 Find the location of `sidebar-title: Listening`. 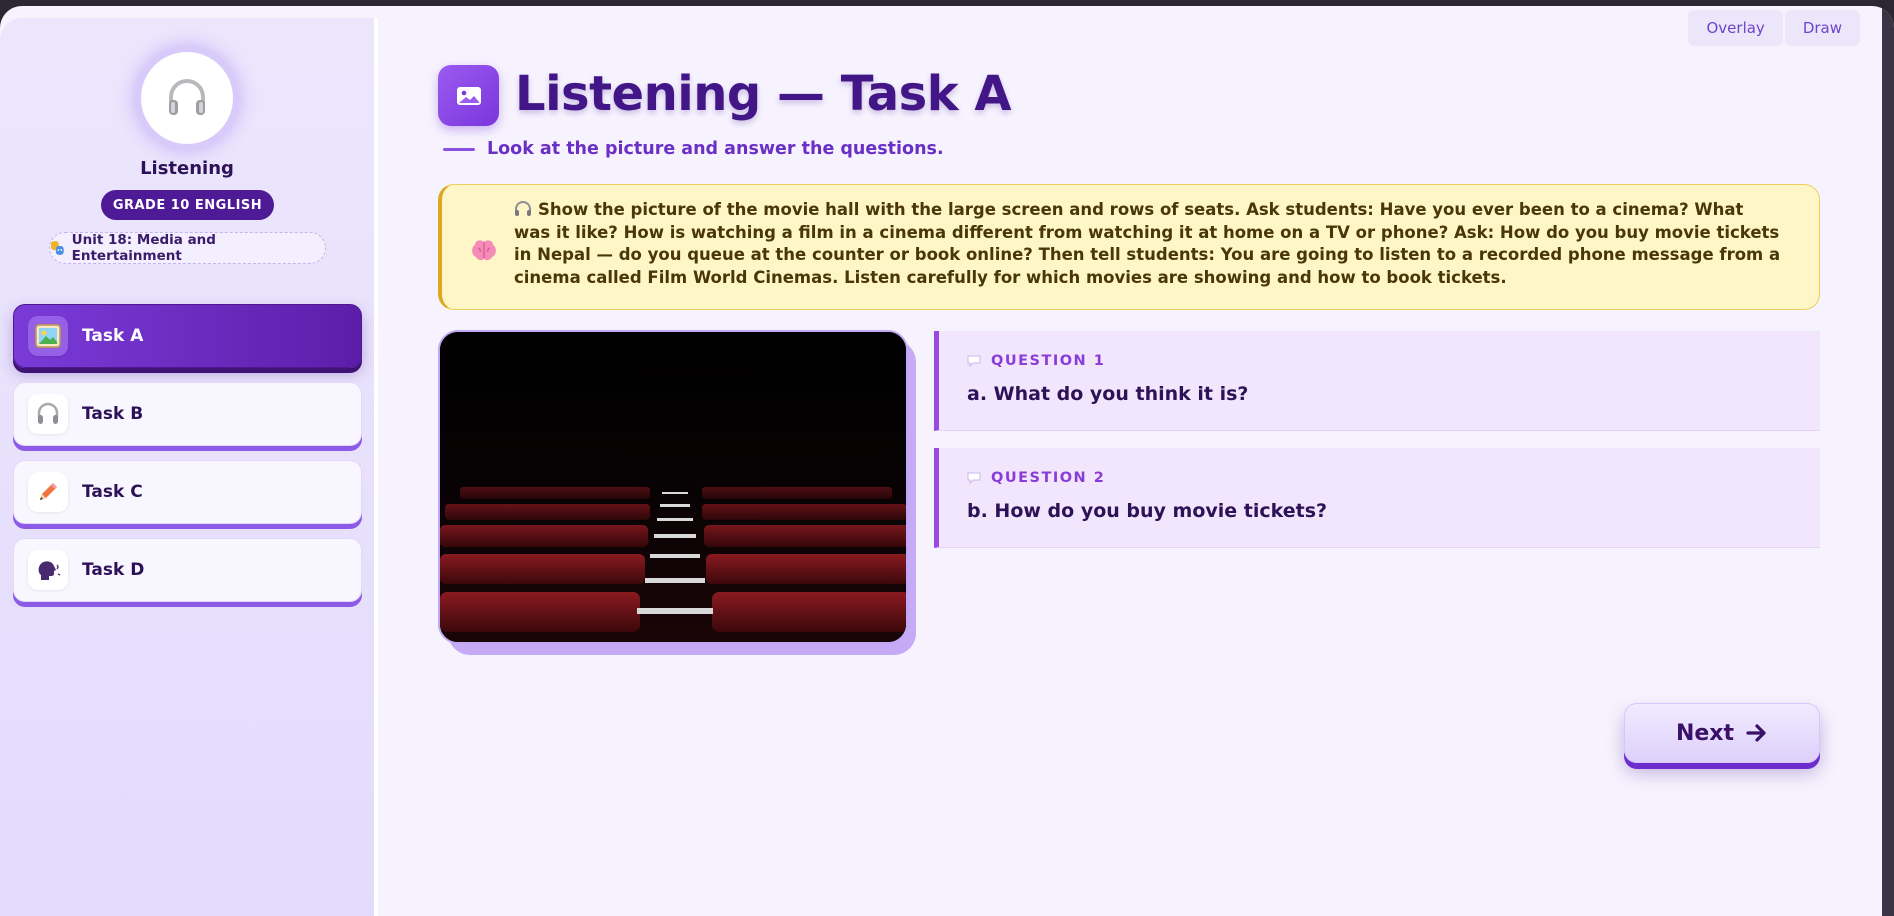

sidebar-title: Listening is located at coordinates (187, 168).